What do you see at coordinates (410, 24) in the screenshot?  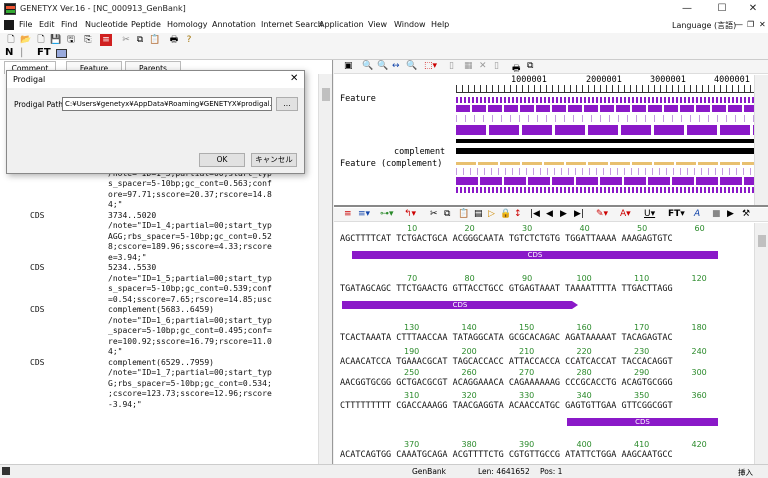 I see `menu-window: Window` at bounding box center [410, 24].